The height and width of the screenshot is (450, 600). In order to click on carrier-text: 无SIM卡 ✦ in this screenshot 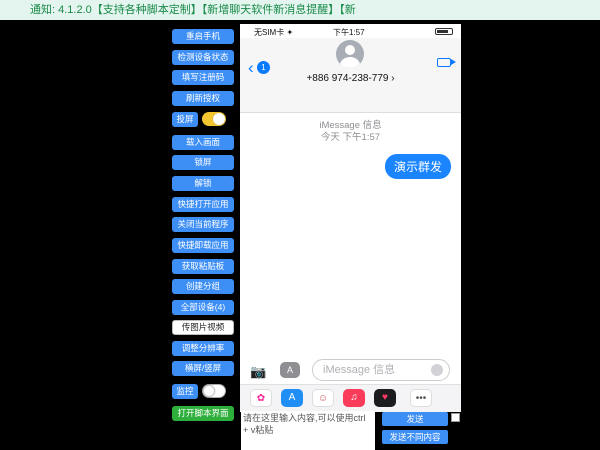, I will do `click(274, 32)`.